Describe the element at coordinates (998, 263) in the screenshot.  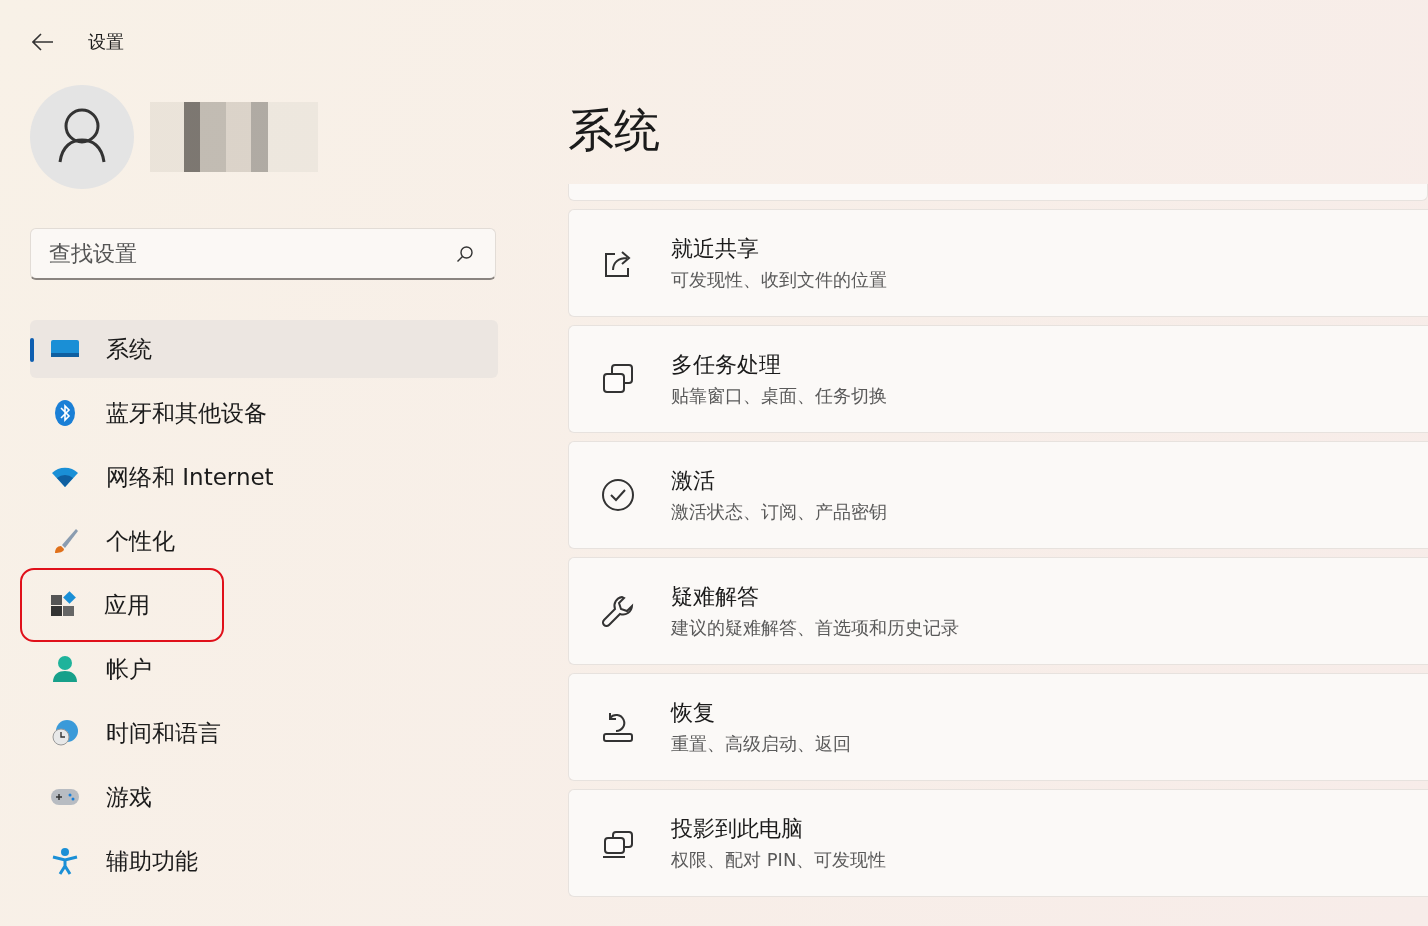
I see `settings-card: 就近共享 可发现性、收到文件的位置` at that location.